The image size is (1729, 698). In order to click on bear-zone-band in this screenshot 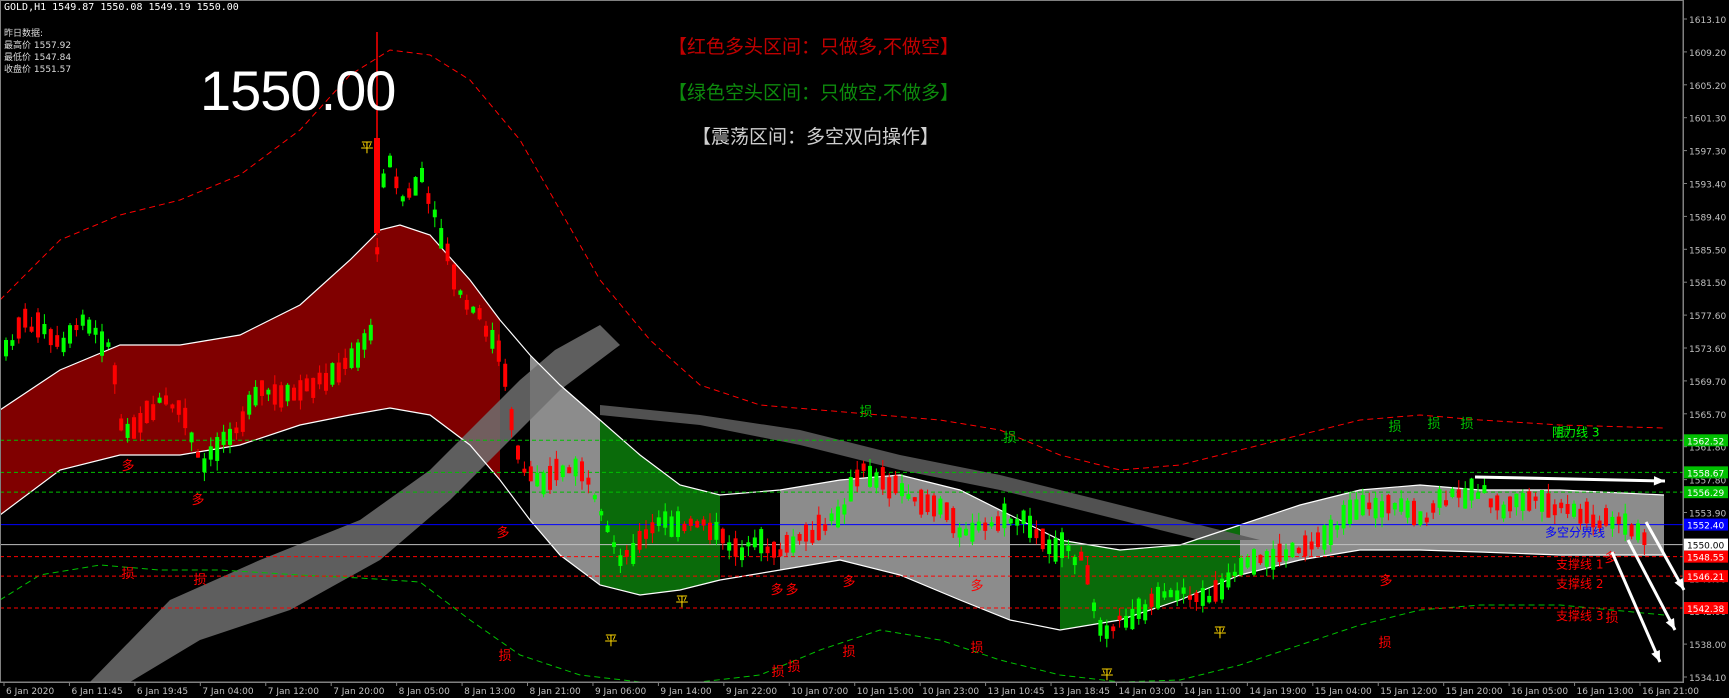, I will do `click(660, 507)`.